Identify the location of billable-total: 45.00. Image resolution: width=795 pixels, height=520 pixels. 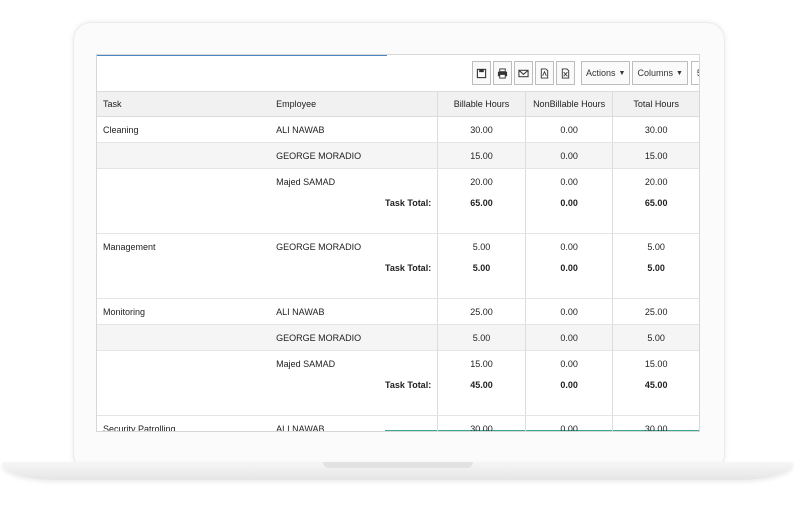
(481, 390).